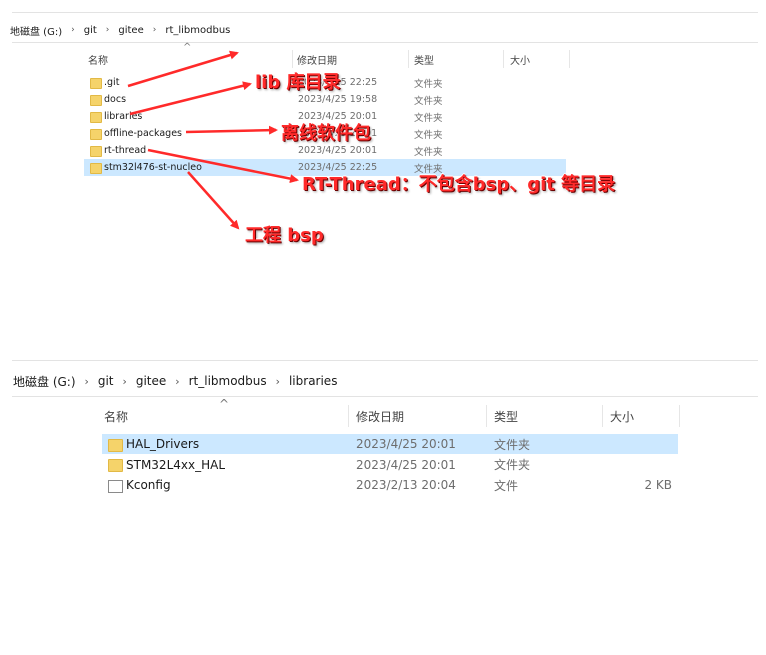  Describe the element at coordinates (44, 381) in the screenshot. I see `breadcrumb-item-drive: 地磁盘 (G:)` at that location.